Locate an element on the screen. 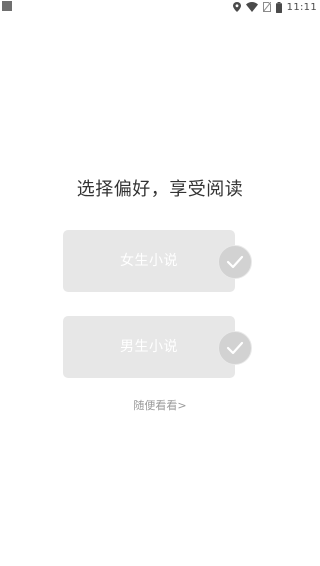  no-sim-icon is located at coordinates (266, 7).